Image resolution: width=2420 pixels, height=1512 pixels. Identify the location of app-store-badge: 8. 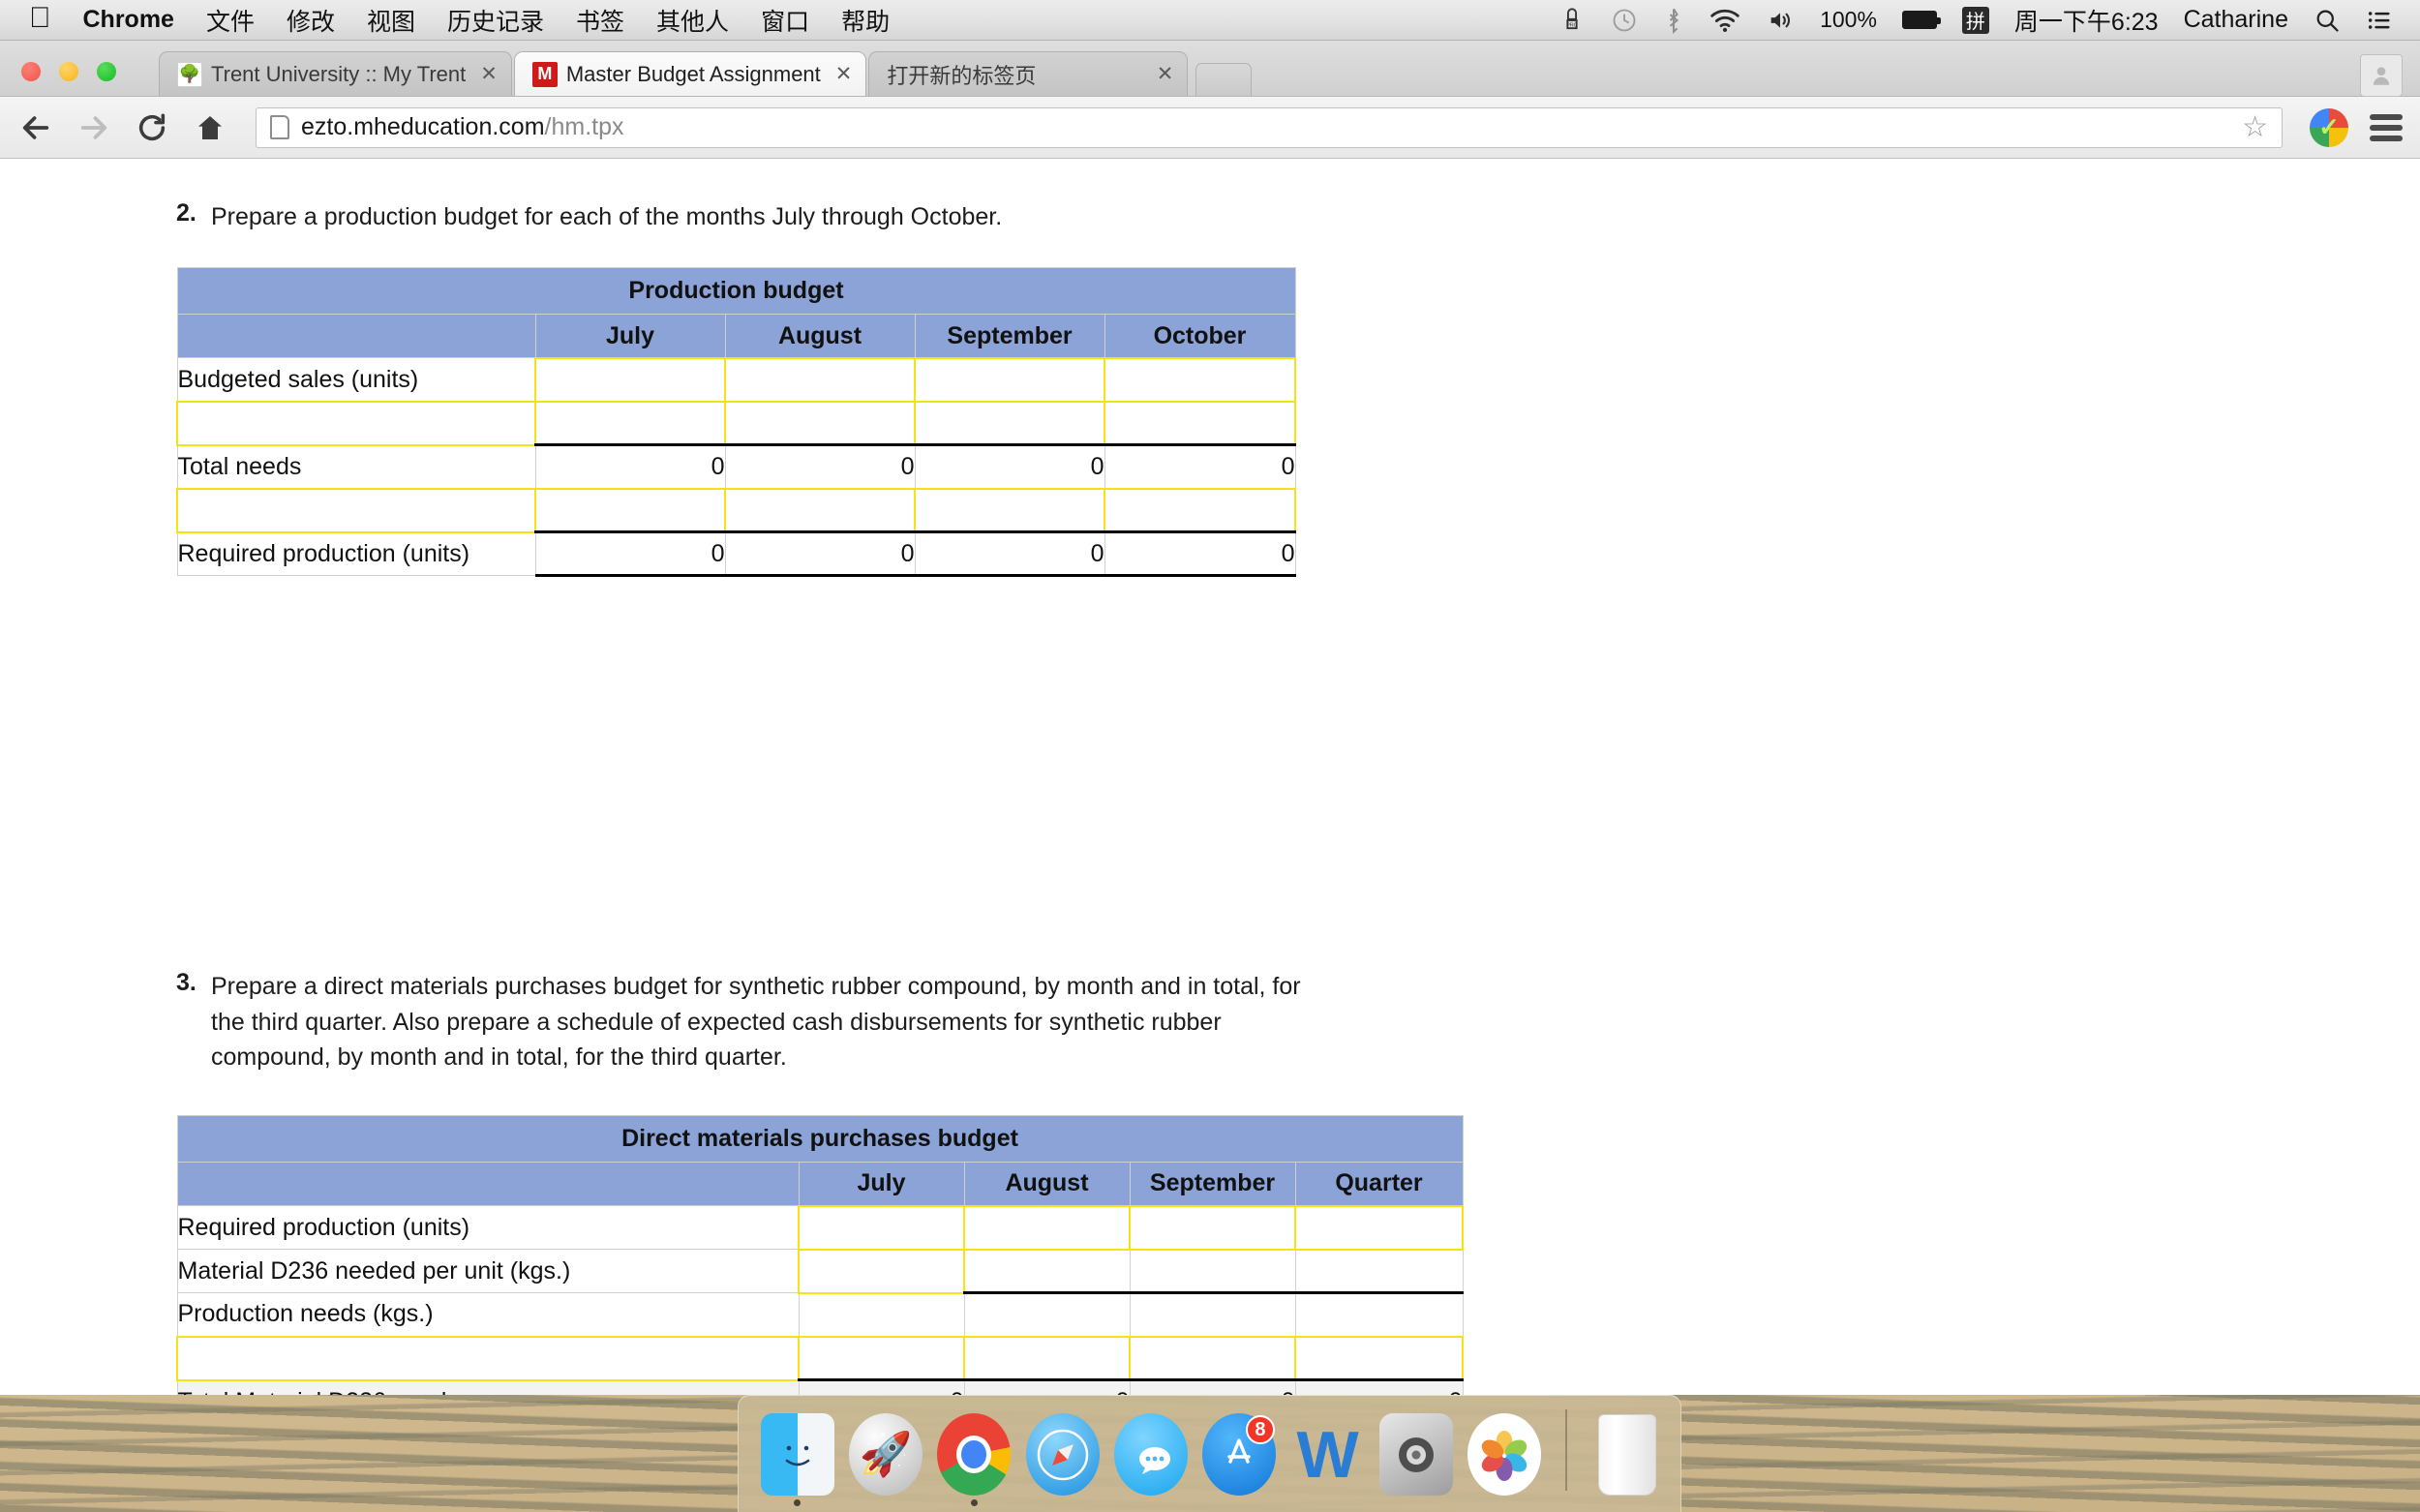
(1260, 1429).